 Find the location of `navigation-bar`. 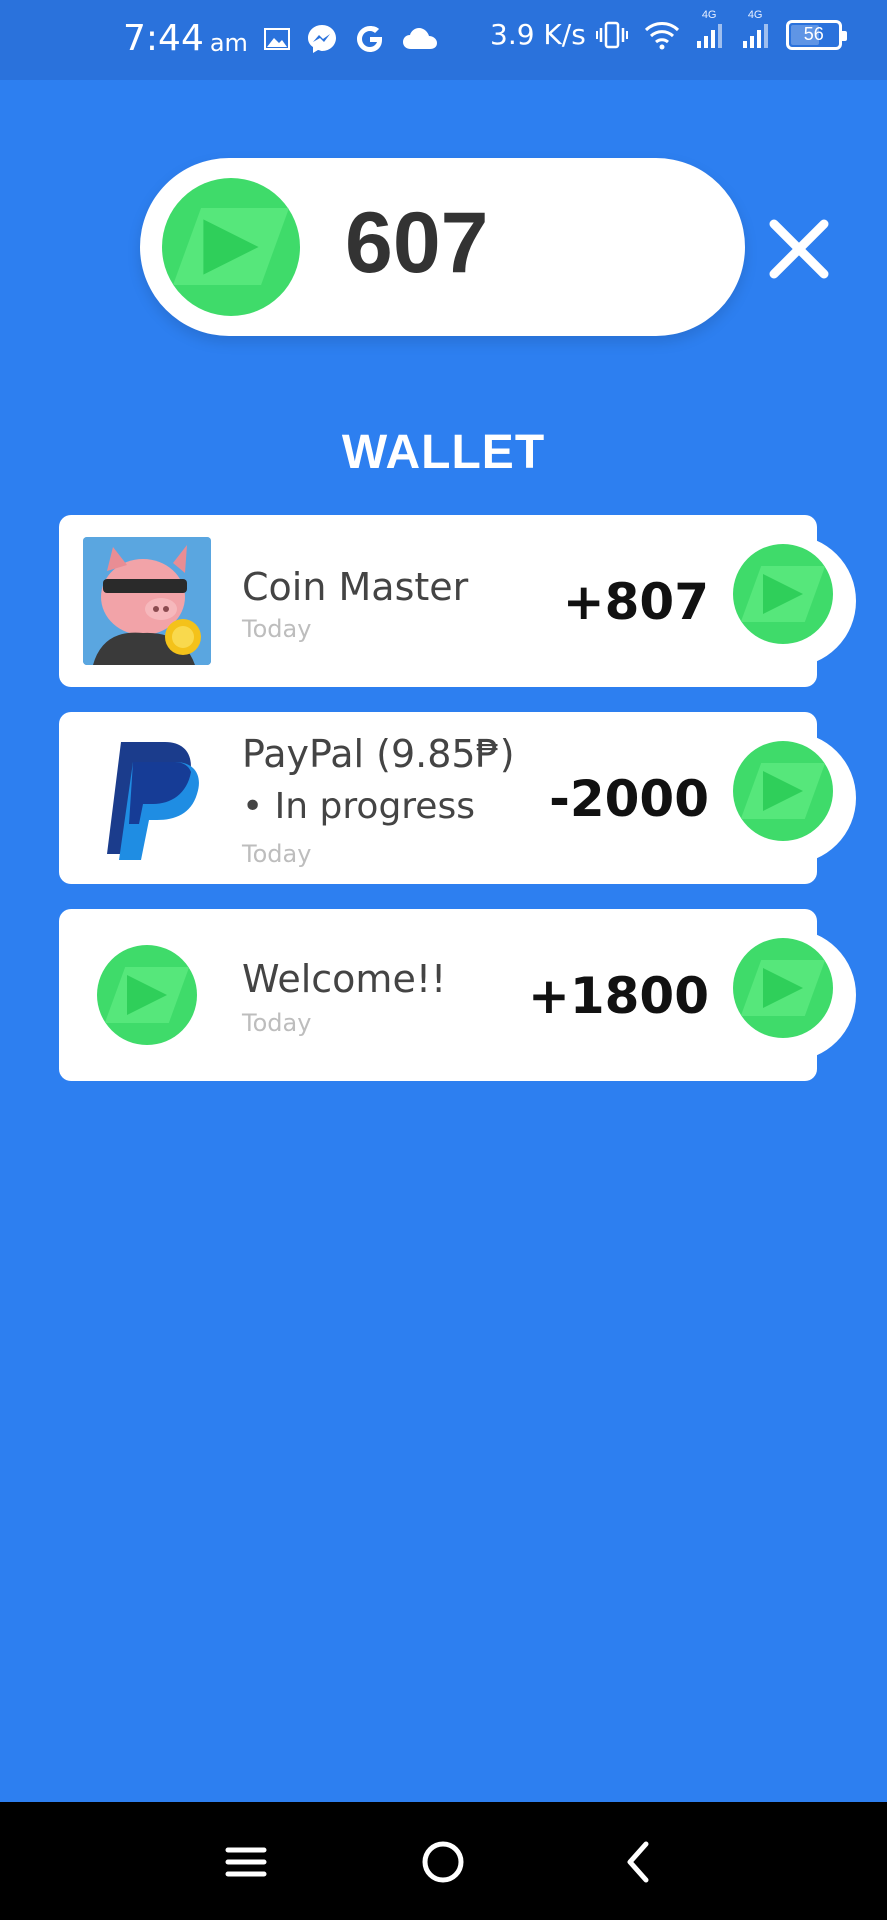

navigation-bar is located at coordinates (443, 1861).